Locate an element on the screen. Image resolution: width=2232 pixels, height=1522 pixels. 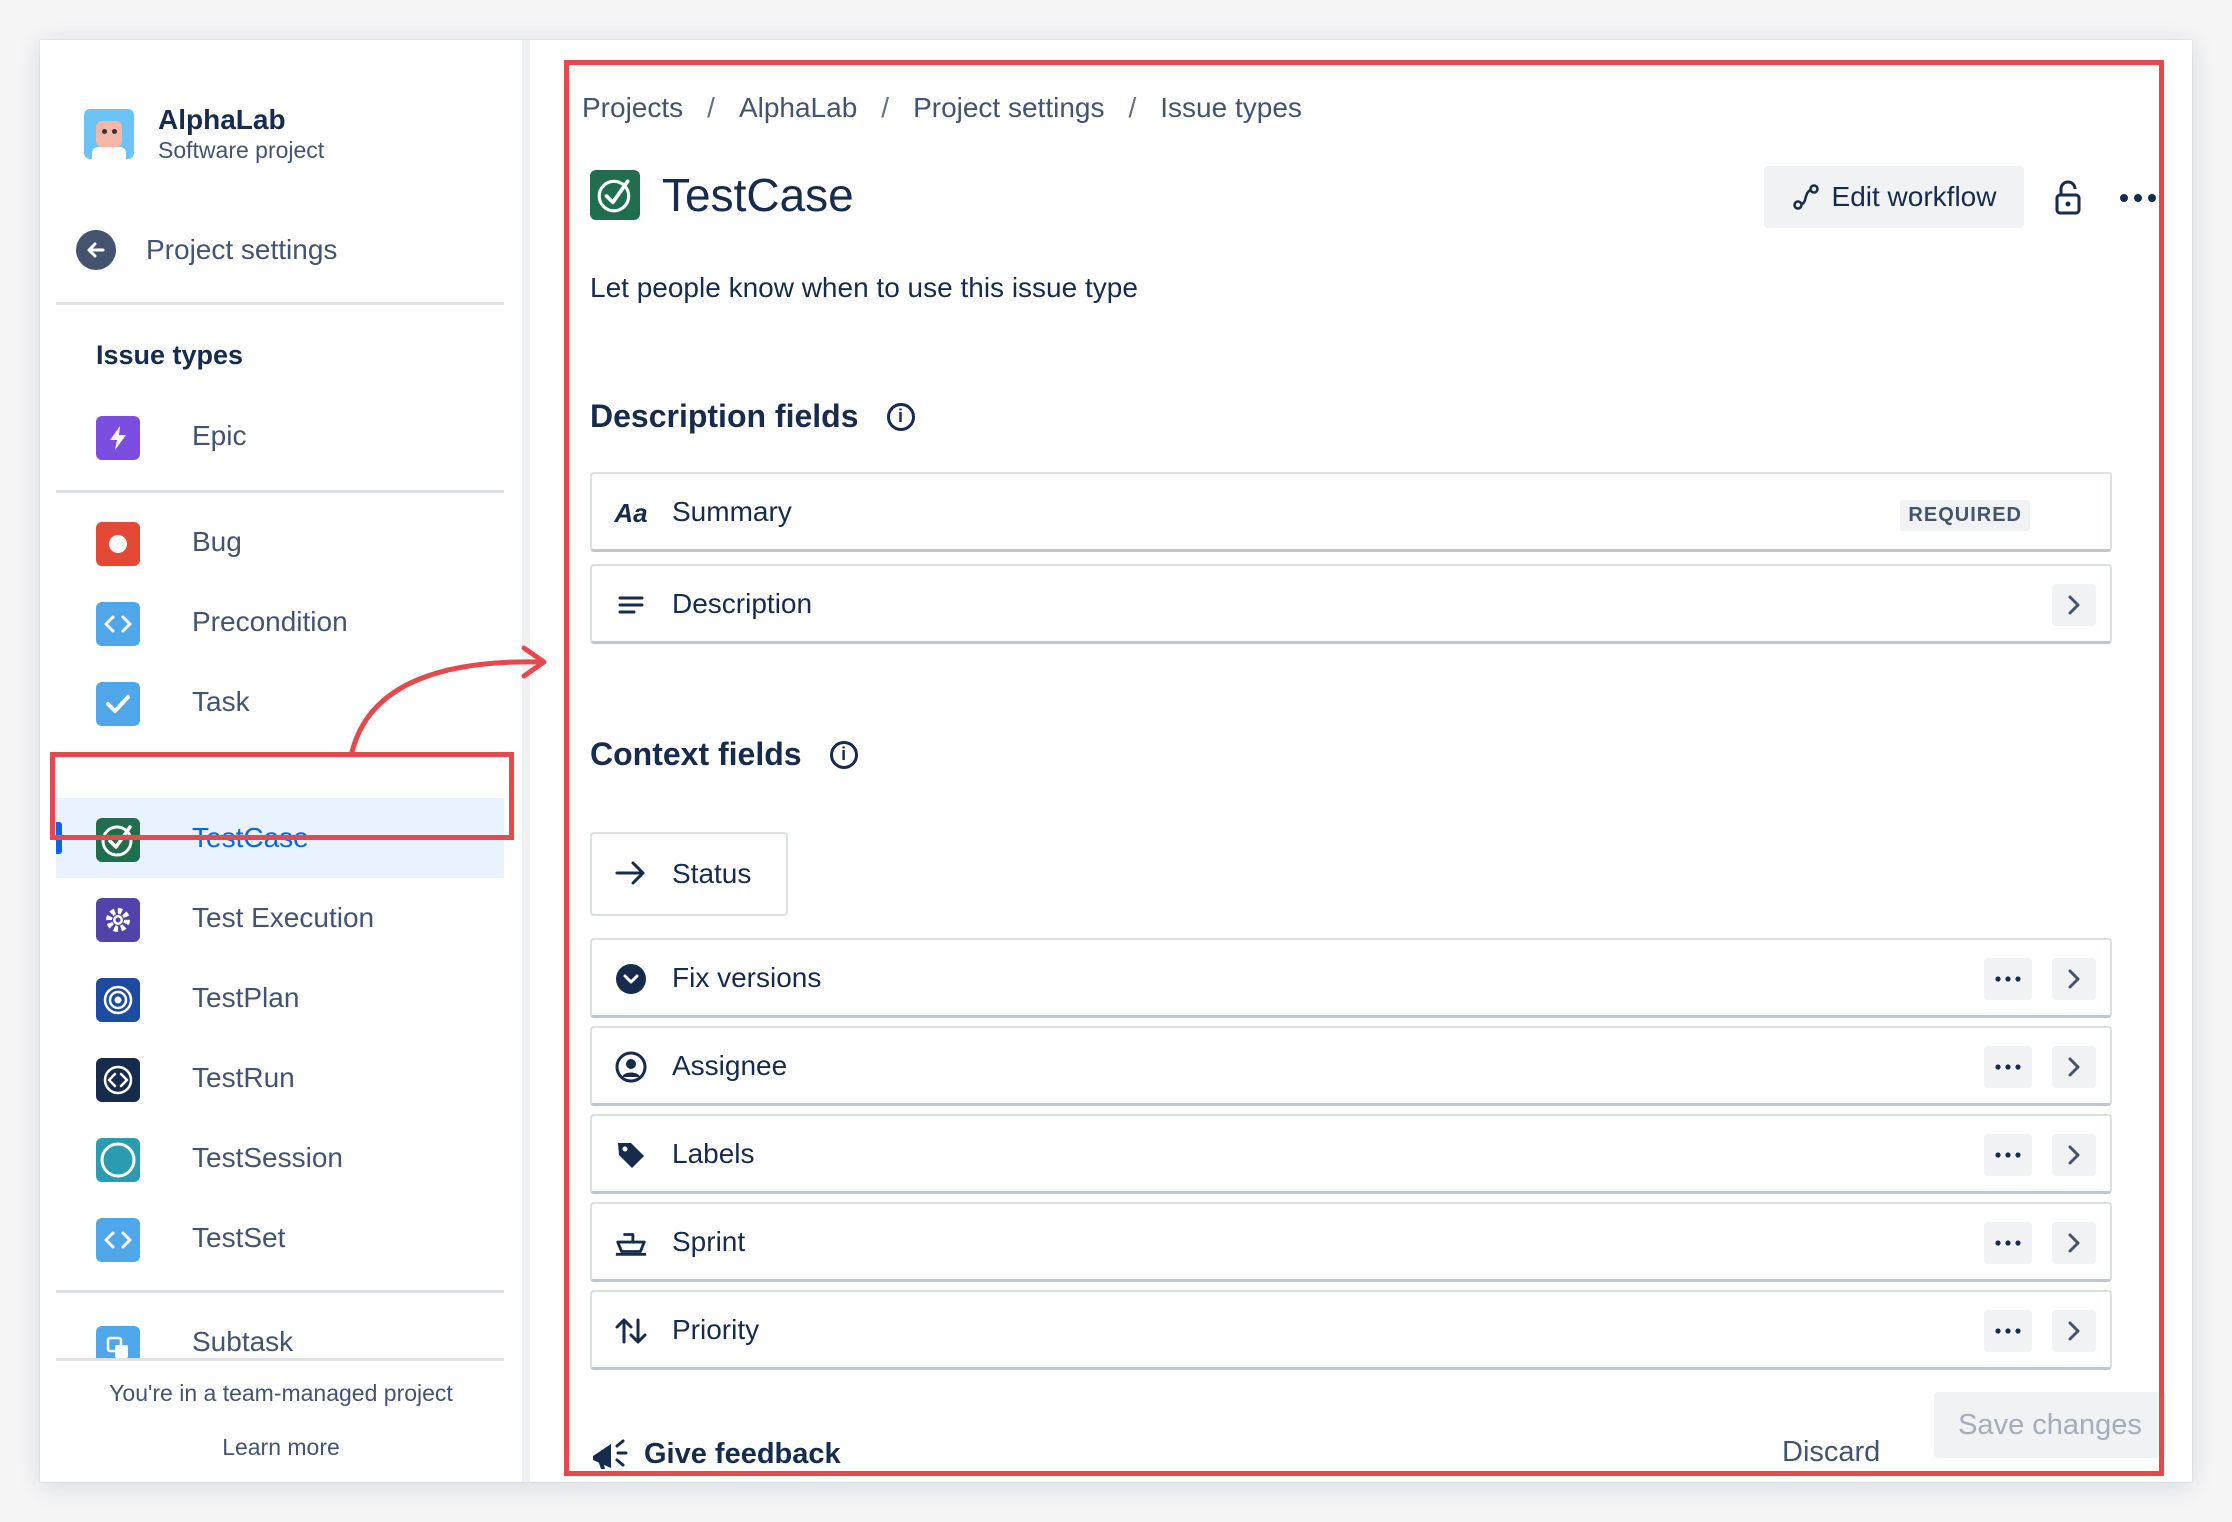
project-type: Software project is located at coordinates (241, 150).